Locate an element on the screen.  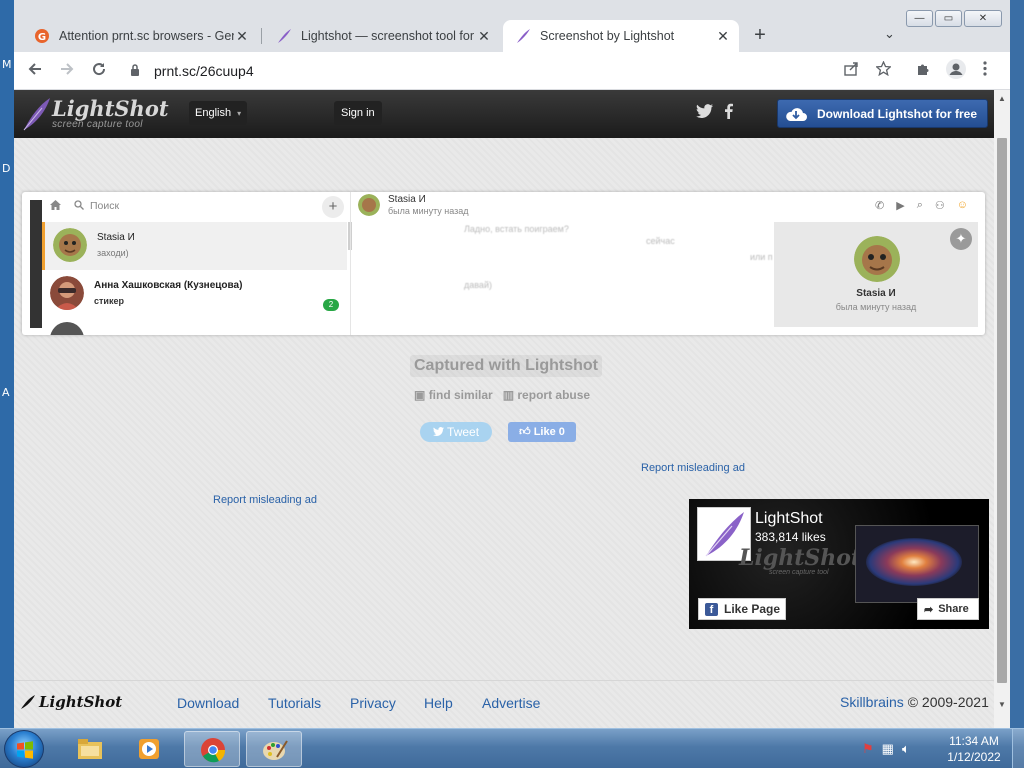
taskbar-chrome is located at coordinates (212, 749).